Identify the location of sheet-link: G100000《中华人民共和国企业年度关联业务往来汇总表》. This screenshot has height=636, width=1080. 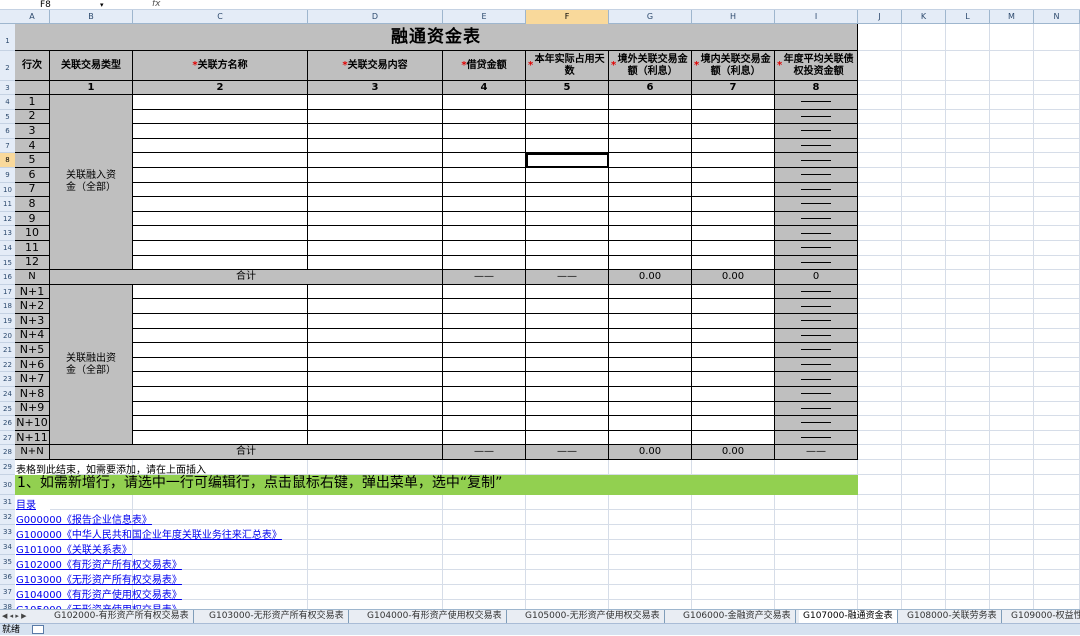
(149, 533).